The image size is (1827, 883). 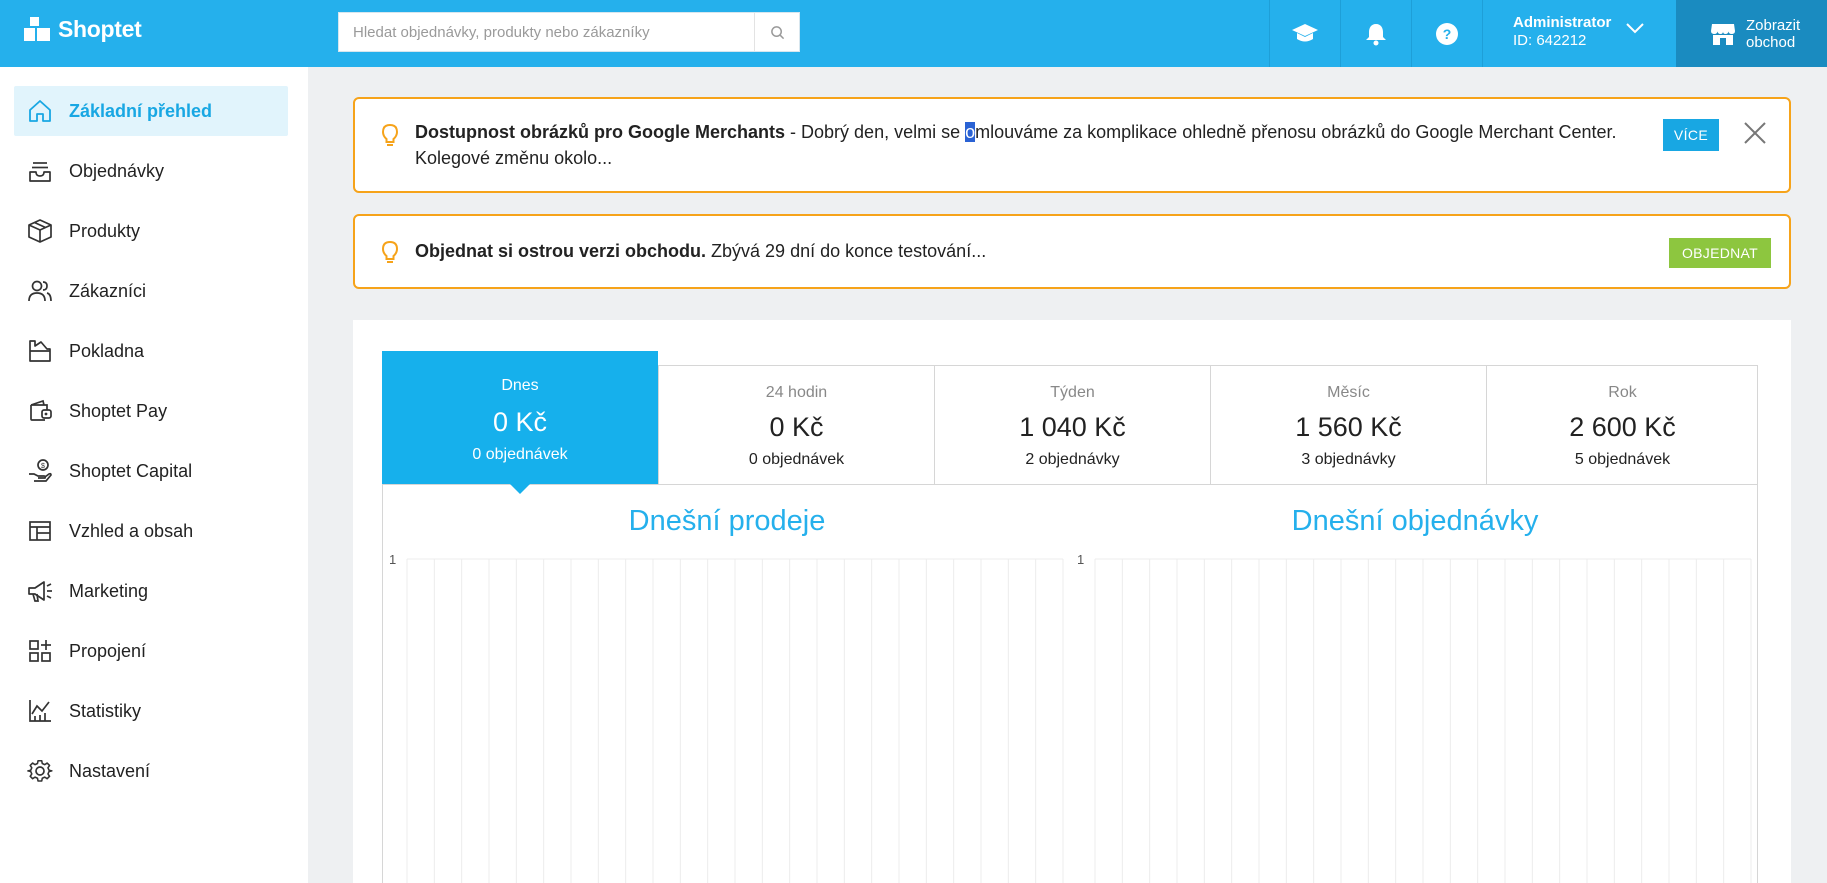 What do you see at coordinates (110, 770) in the screenshot?
I see `sidebar-item-label: Nastavení` at bounding box center [110, 770].